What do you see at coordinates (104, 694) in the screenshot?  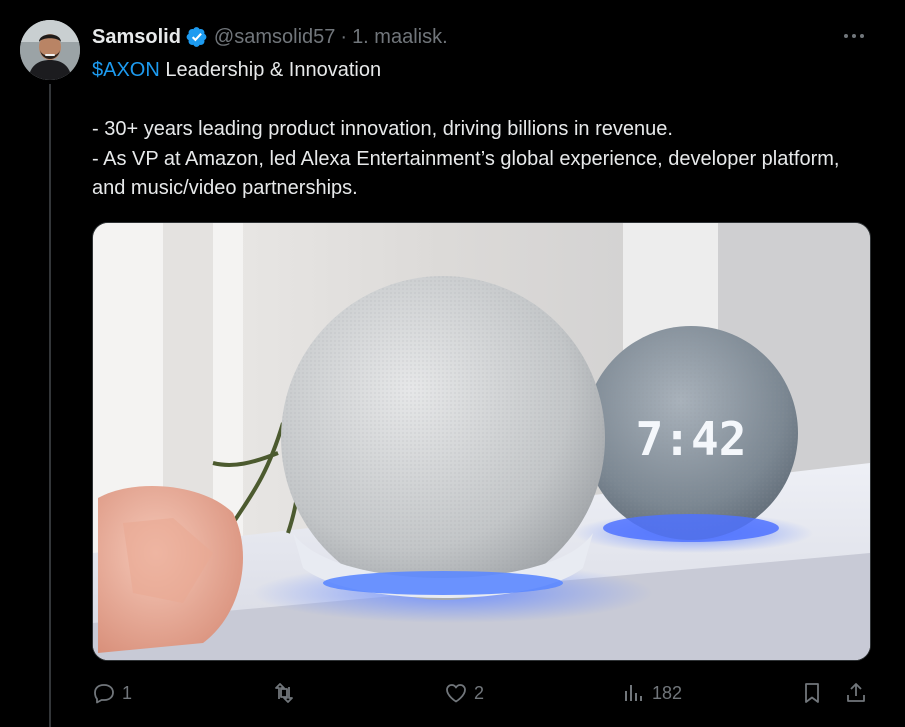 I see `reply-icon` at bounding box center [104, 694].